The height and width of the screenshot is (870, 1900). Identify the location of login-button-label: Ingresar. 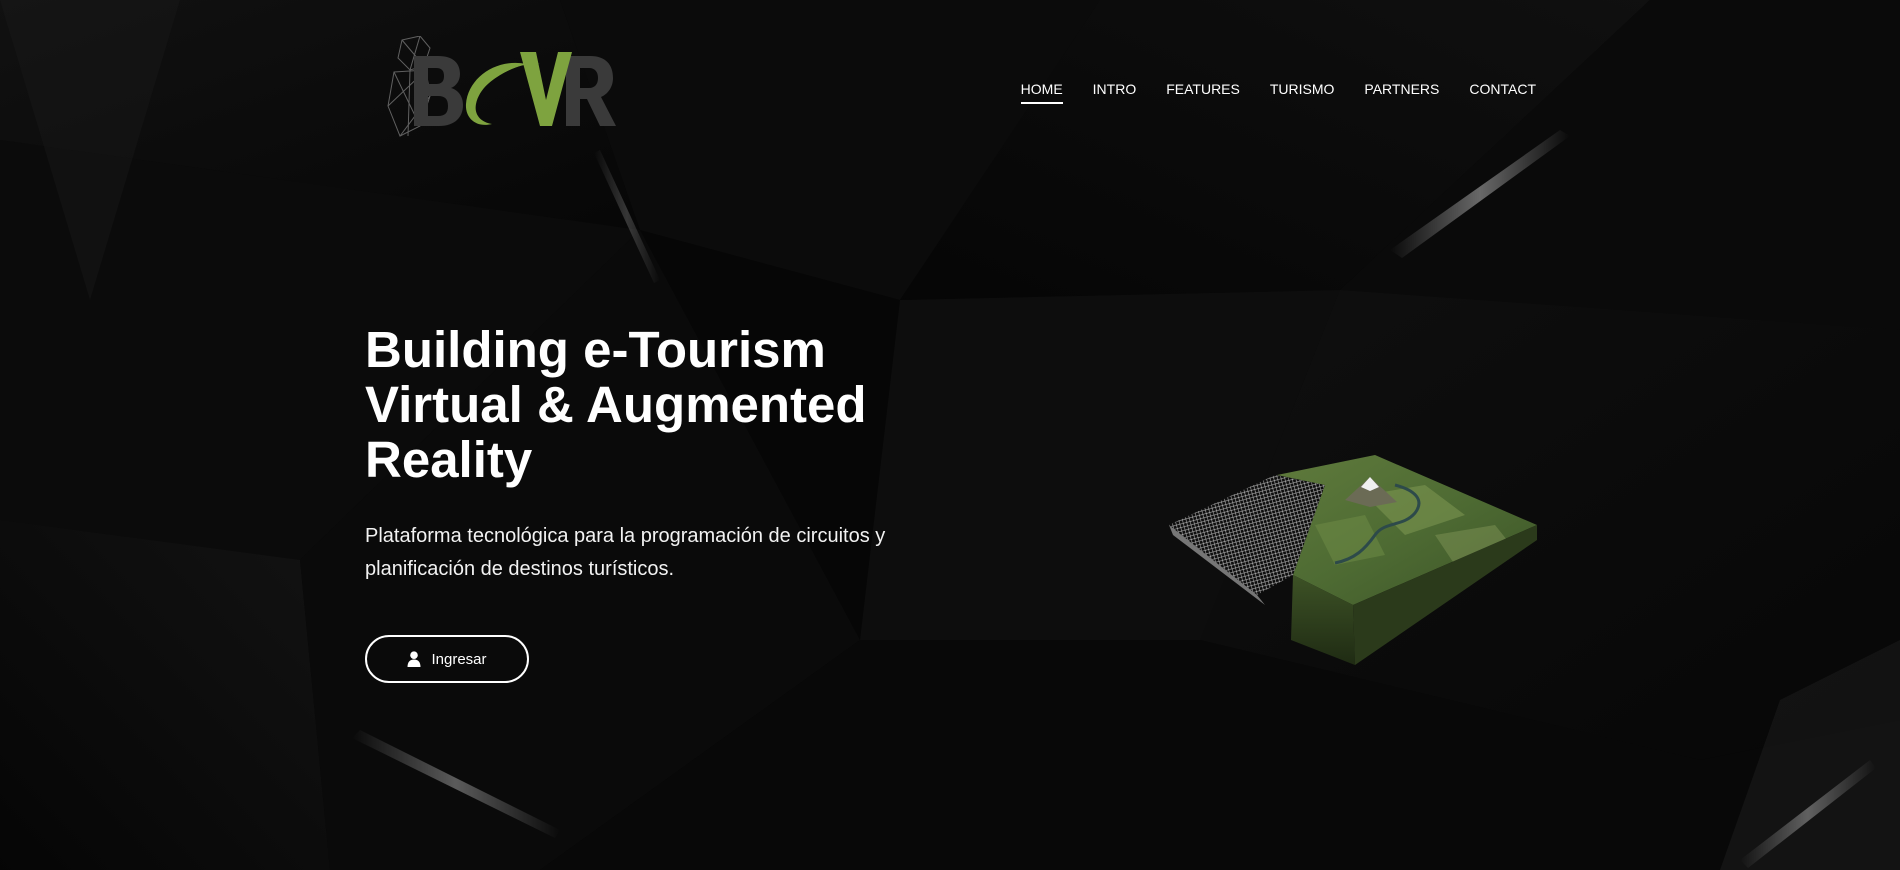
(459, 659).